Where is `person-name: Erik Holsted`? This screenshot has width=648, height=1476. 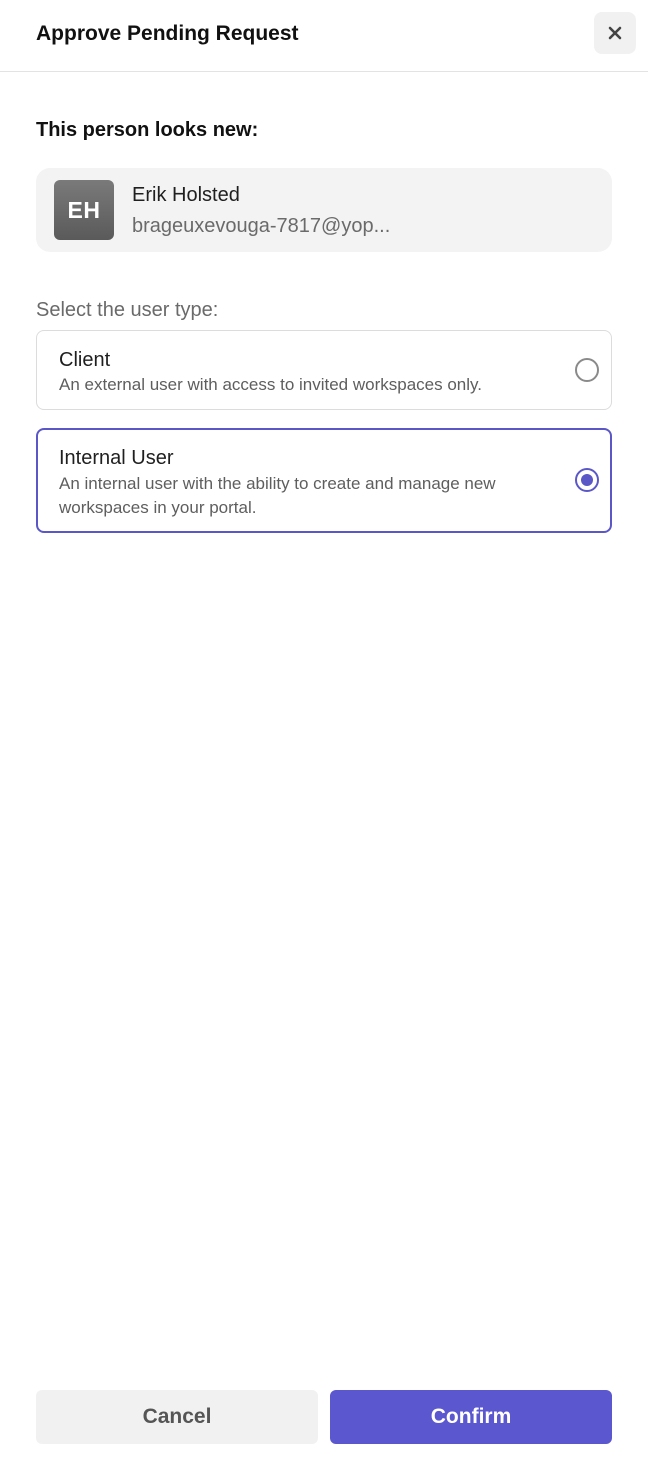
person-name: Erik Holsted is located at coordinates (186, 195).